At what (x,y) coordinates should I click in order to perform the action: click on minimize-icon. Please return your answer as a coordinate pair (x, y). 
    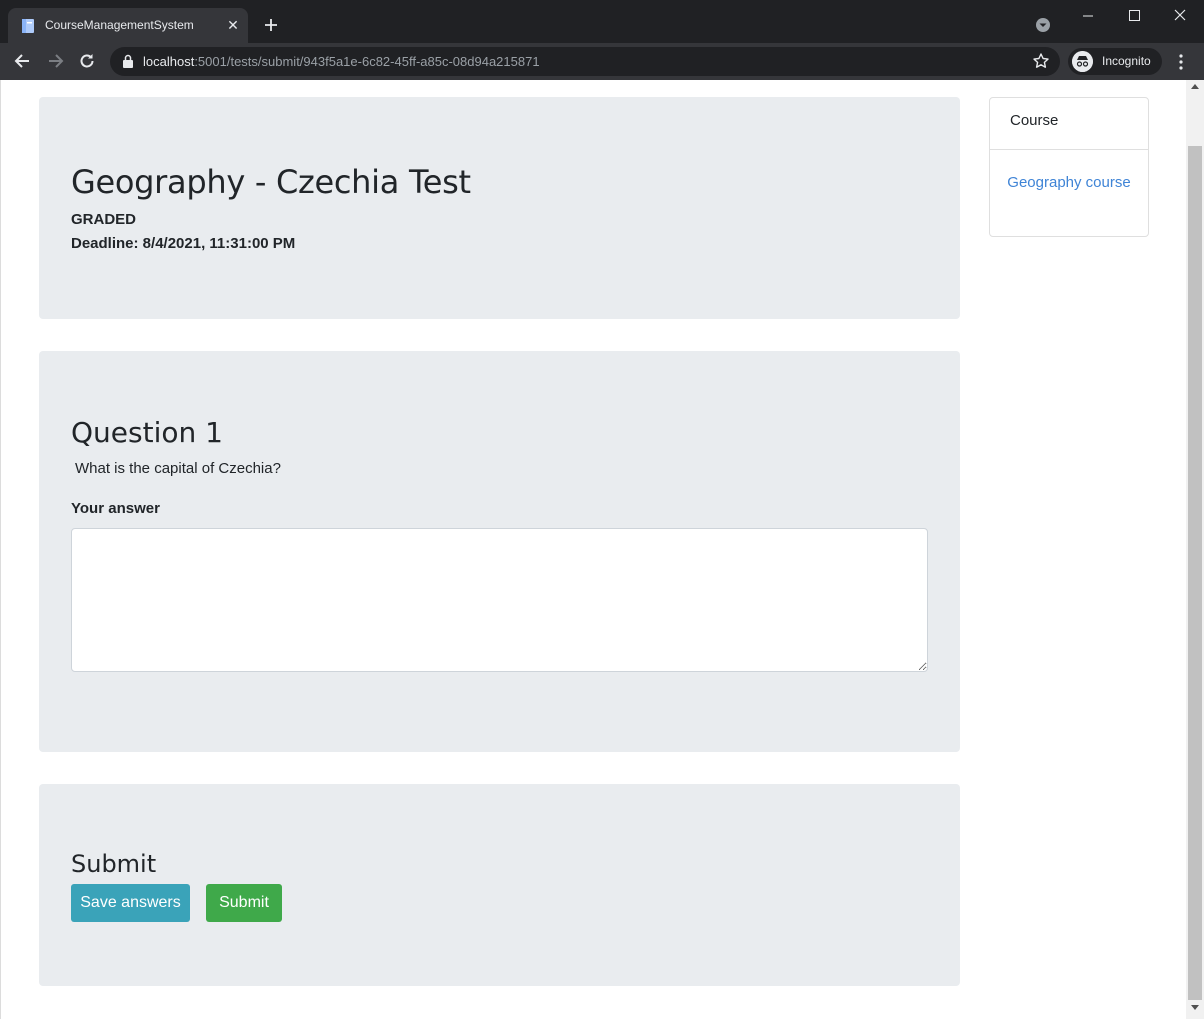
    Looking at the image, I should click on (1088, 16).